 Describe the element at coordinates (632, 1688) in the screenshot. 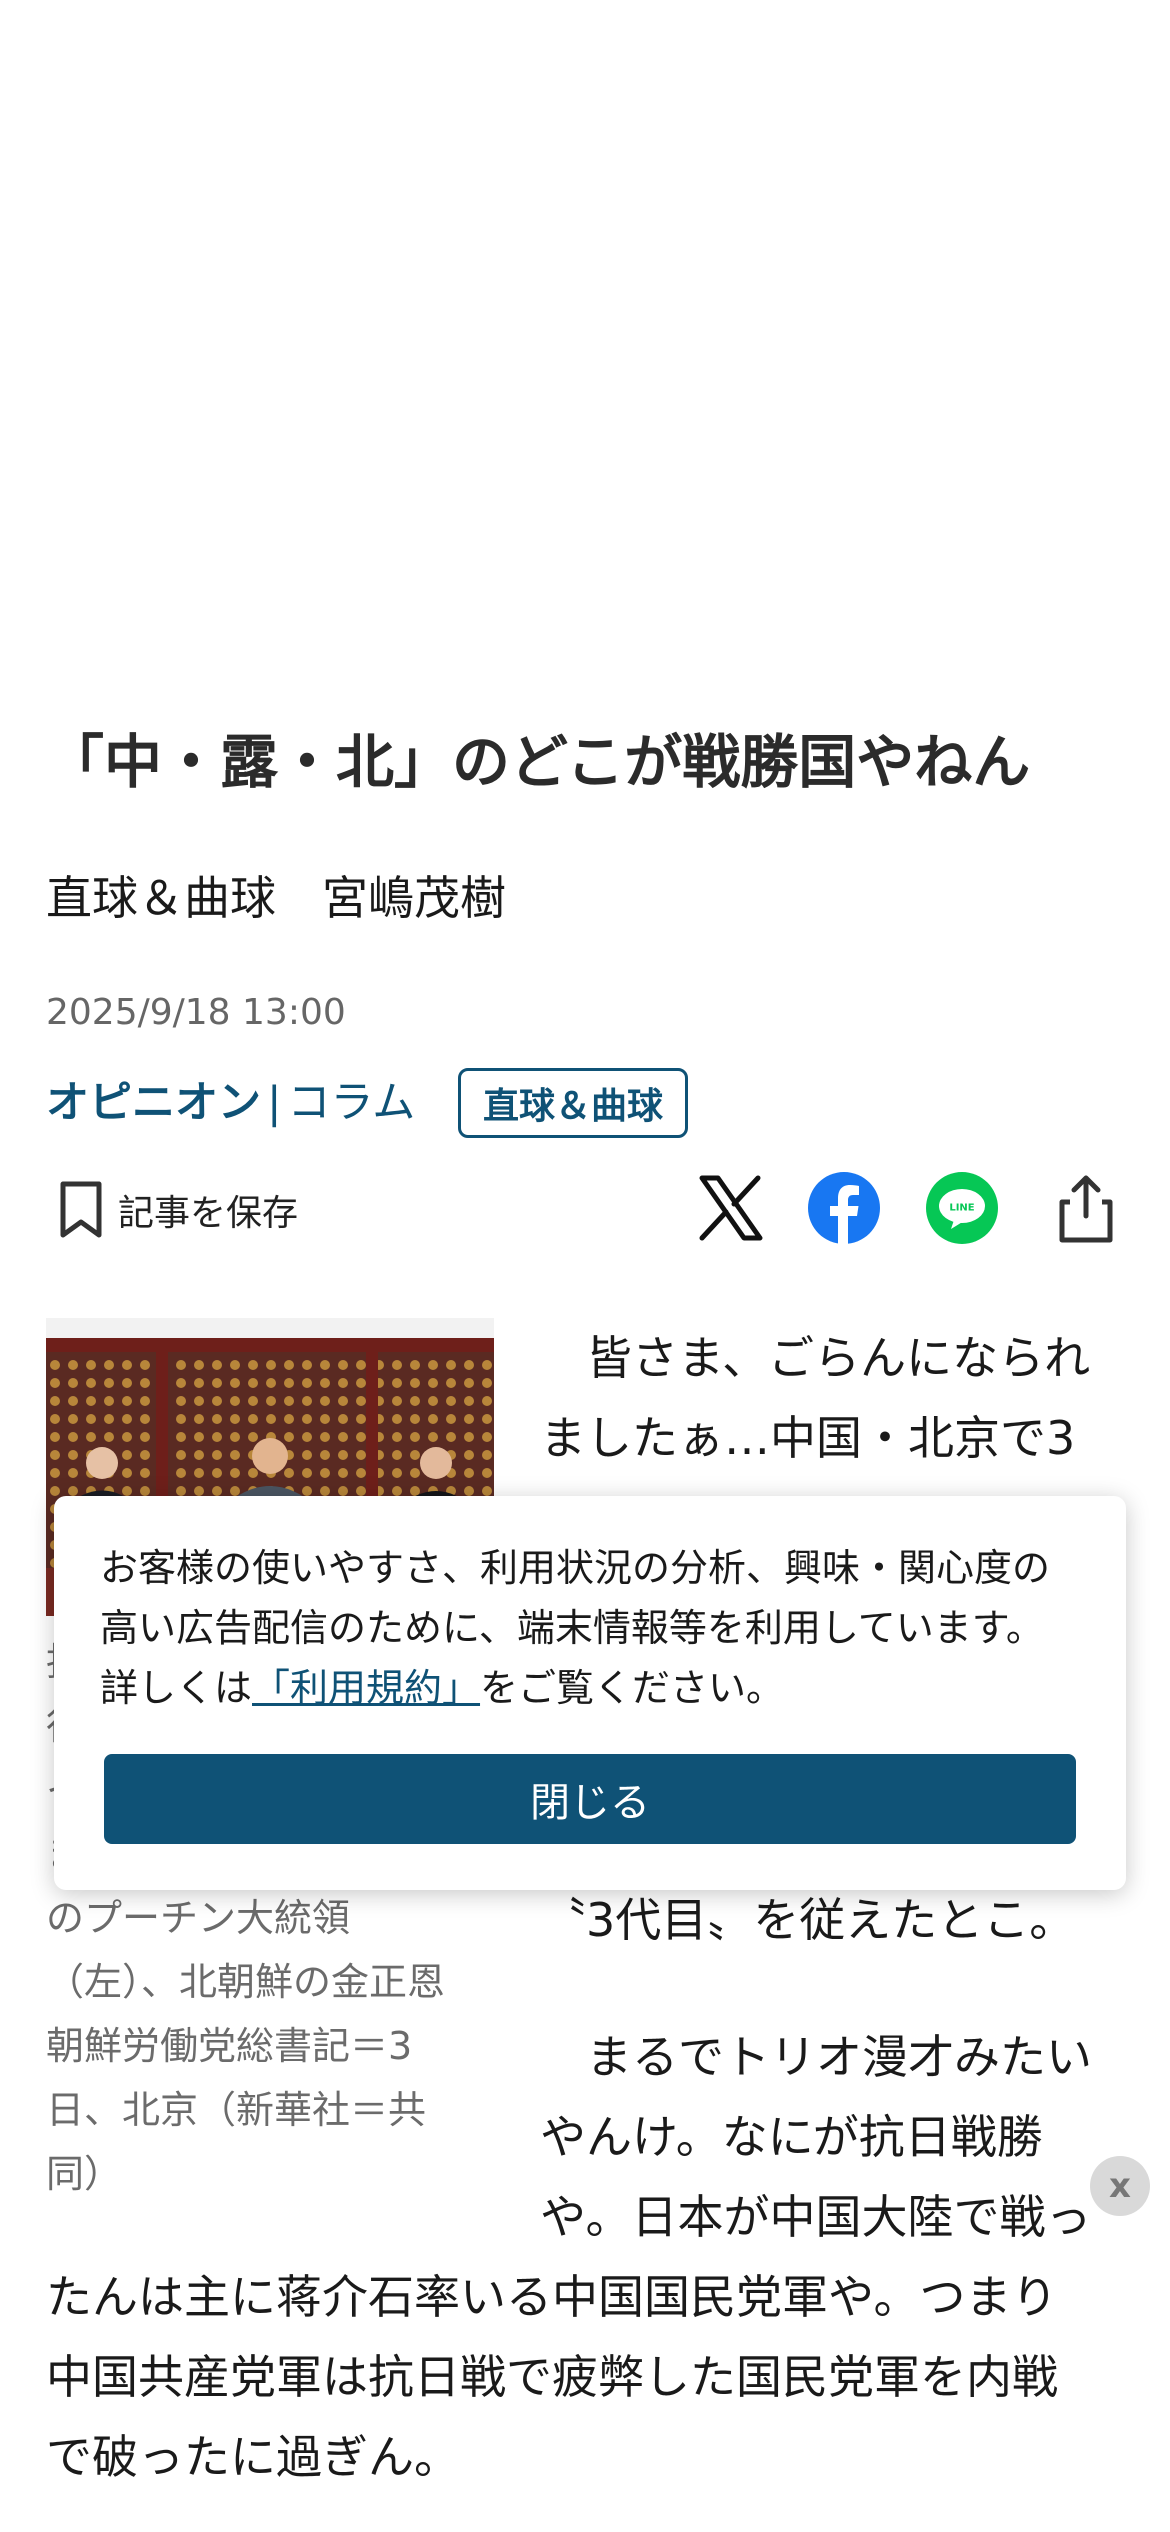

I see `cookie-text-post: をご覧ください。` at that location.